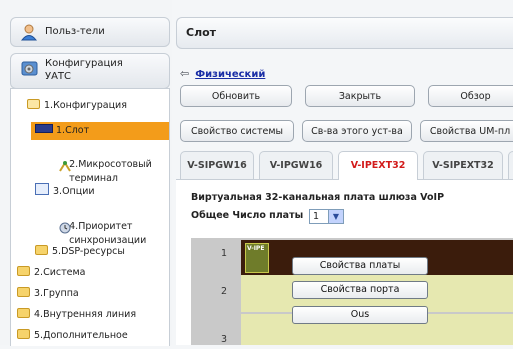 The width and height of the screenshot is (513, 349). Describe the element at coordinates (224, 253) in the screenshot. I see `slot-number: 1` at that location.